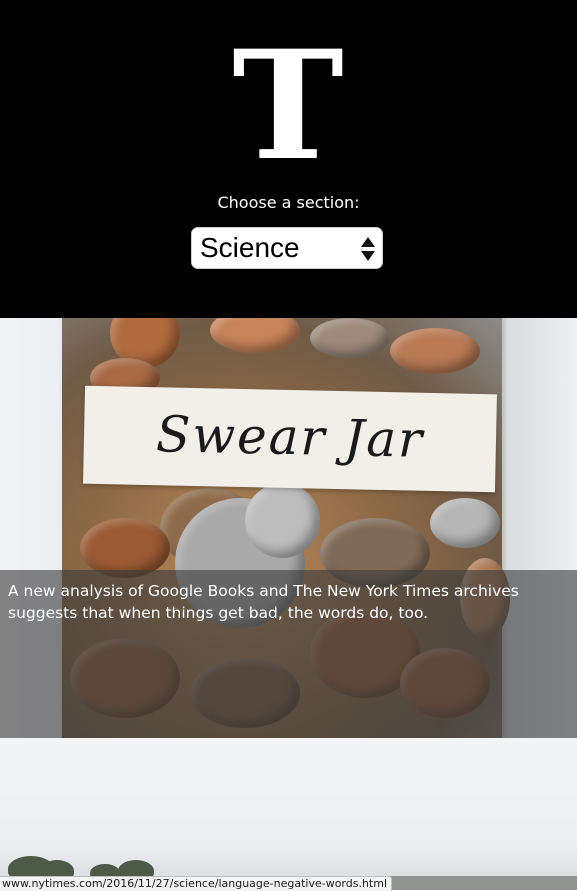  Describe the element at coordinates (288, 202) in the screenshot. I see `section-prompt: Choose a section:` at that location.